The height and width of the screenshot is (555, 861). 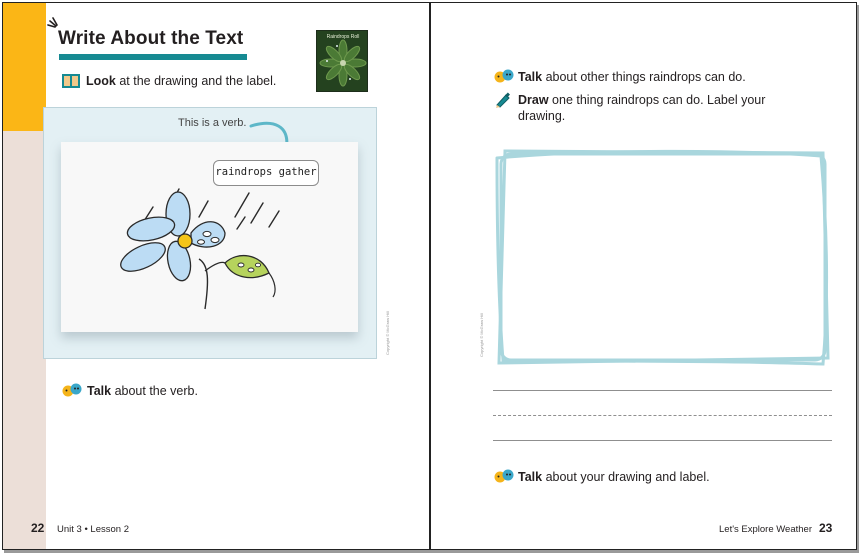 What do you see at coordinates (200, 249) in the screenshot?
I see `flower-drawing` at bounding box center [200, 249].